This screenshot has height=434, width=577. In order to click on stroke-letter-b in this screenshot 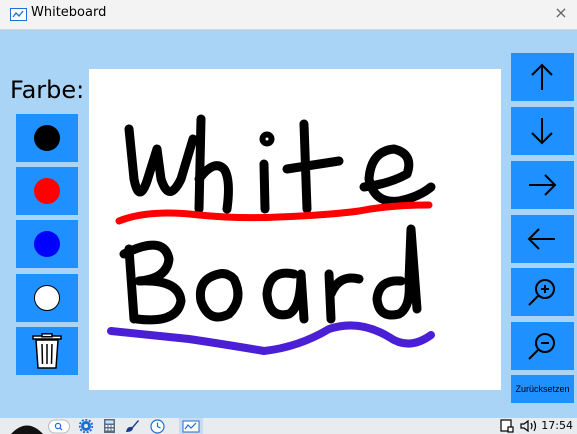, I will do `click(152, 282)`.